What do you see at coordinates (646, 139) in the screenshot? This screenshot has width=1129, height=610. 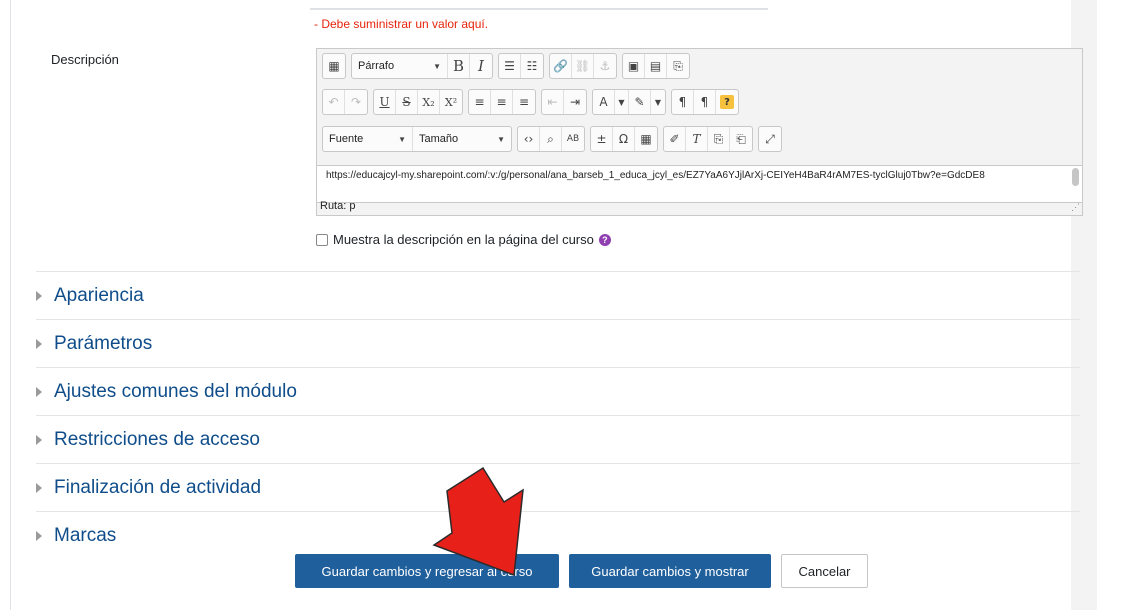 I see `table-icon: ▦` at bounding box center [646, 139].